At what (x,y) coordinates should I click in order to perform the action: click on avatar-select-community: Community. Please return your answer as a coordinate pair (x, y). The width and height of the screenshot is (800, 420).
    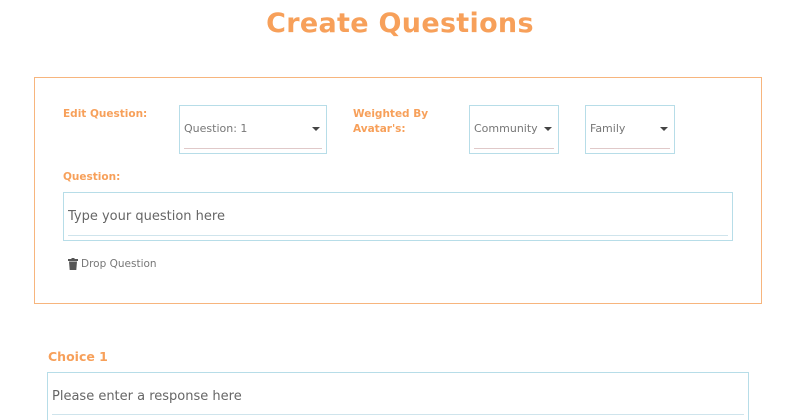
    Looking at the image, I should click on (514, 129).